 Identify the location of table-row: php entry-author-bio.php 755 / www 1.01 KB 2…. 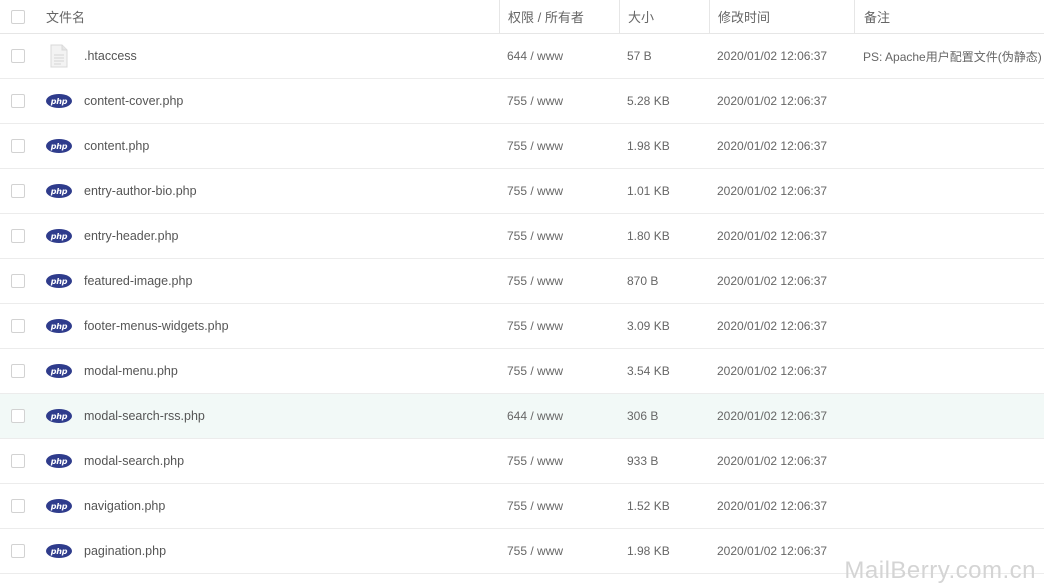
(522, 191).